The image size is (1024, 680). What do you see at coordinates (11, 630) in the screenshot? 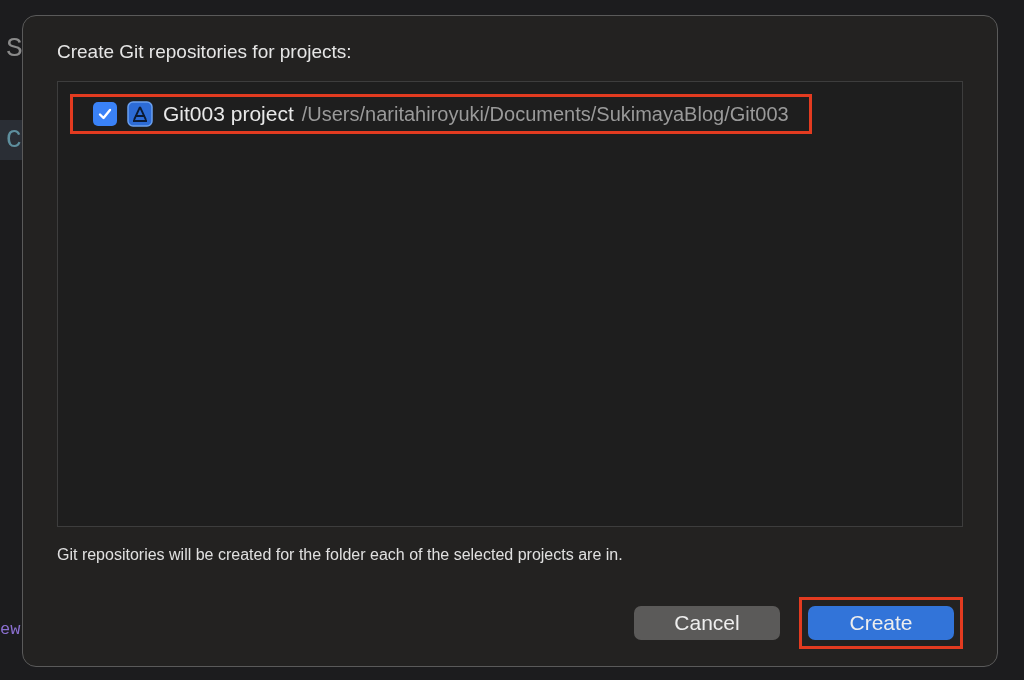
I see `code-line: ew` at bounding box center [11, 630].